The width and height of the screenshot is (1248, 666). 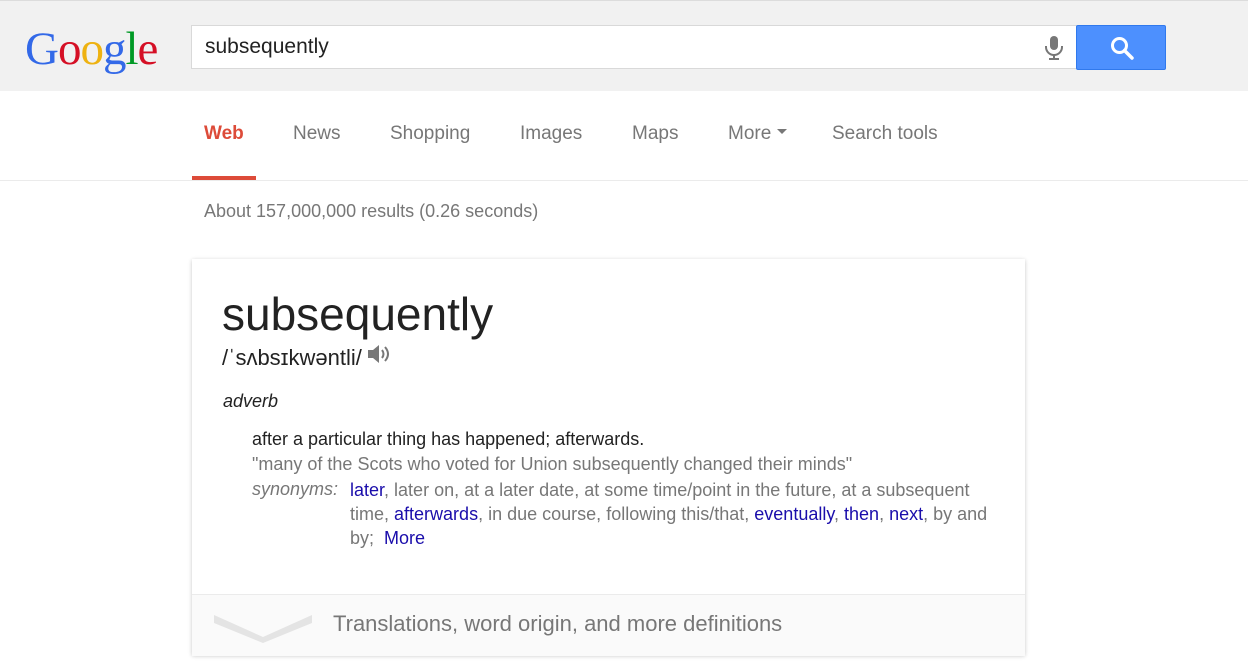 I want to click on tab-maps: Maps, so click(x=655, y=135).